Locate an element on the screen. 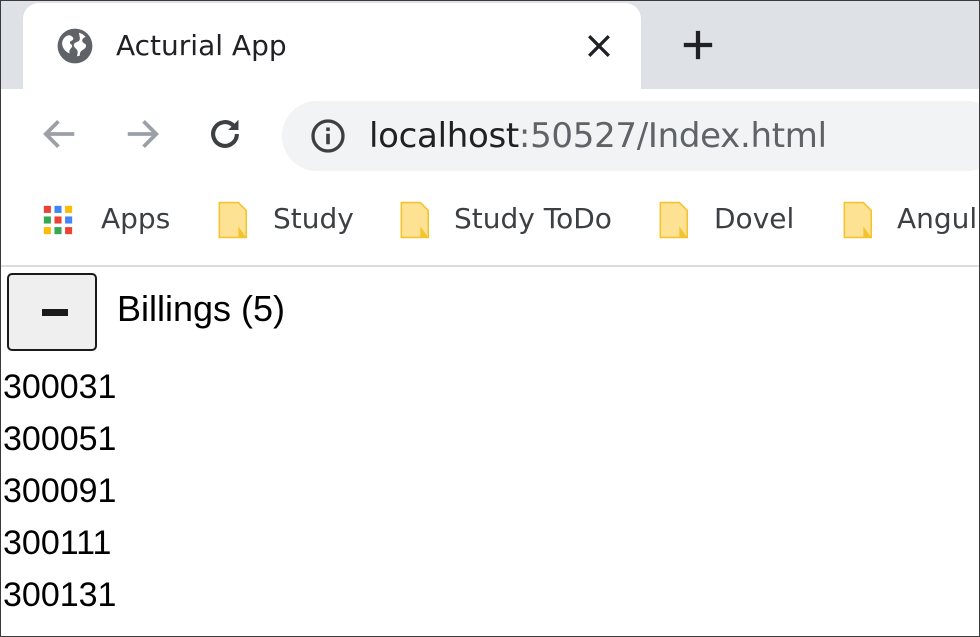 Image resolution: width=980 pixels, height=637 pixels. list-item: 300051 is located at coordinates (60, 439).